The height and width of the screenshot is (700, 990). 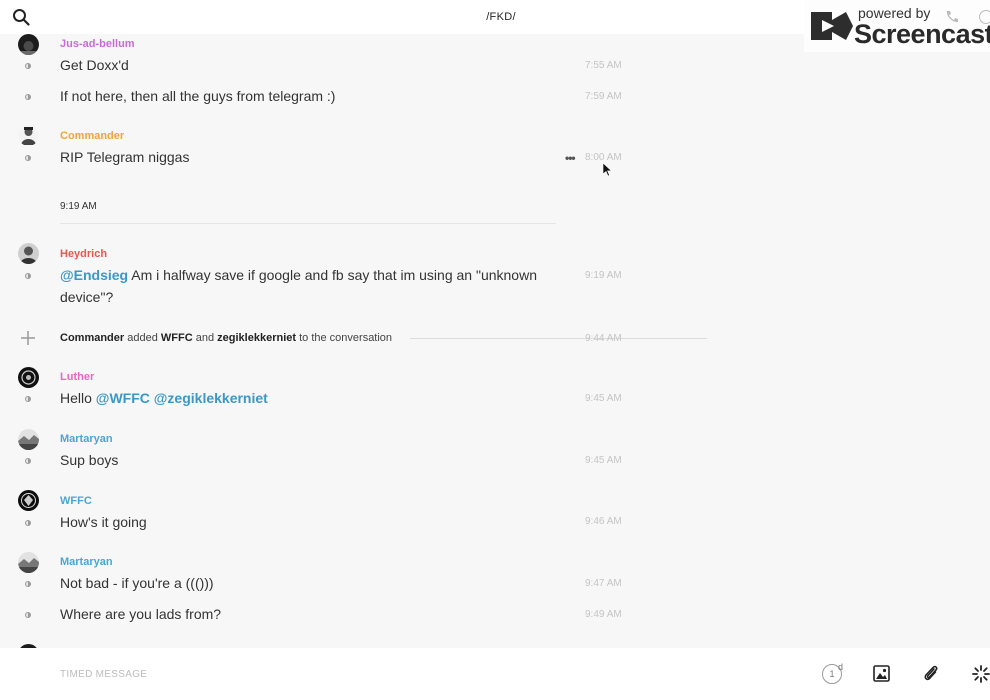 What do you see at coordinates (177, 338) in the screenshot?
I see `event-user: WFFC` at bounding box center [177, 338].